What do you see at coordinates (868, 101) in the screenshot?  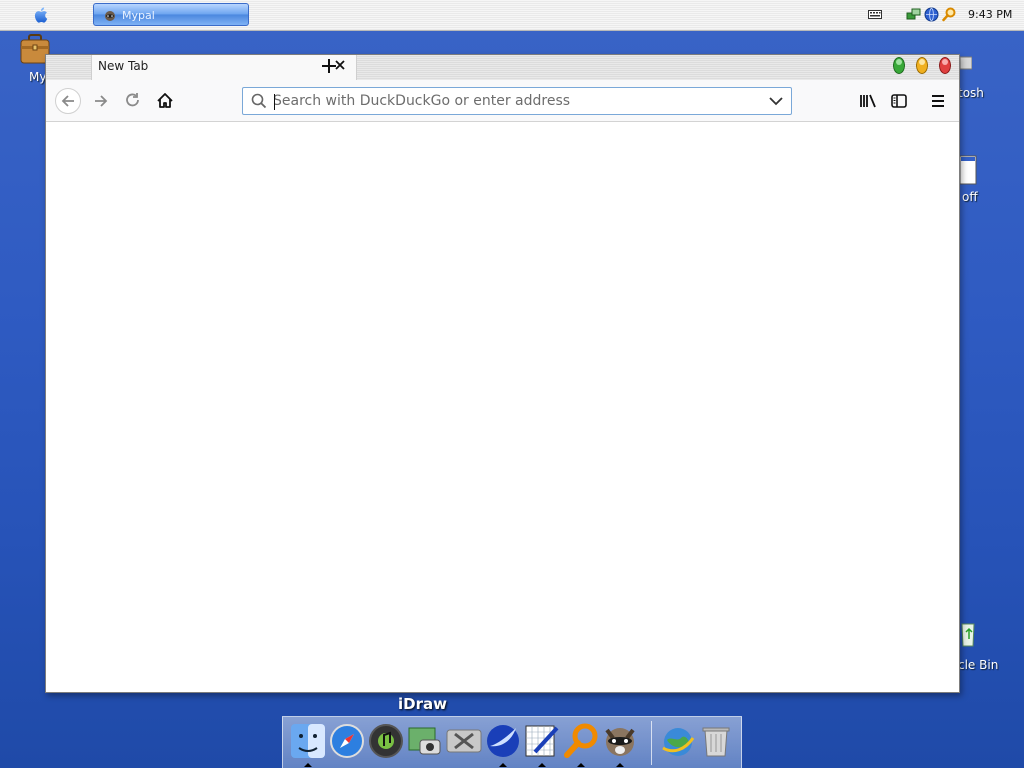 I see `library-icon` at bounding box center [868, 101].